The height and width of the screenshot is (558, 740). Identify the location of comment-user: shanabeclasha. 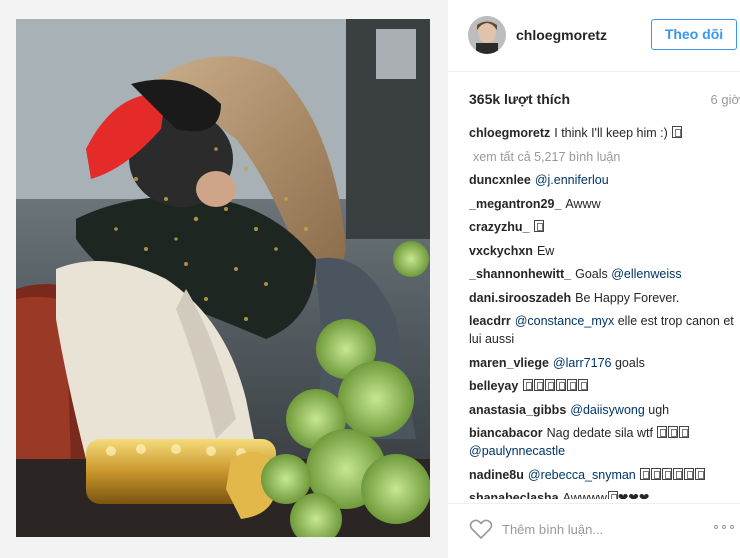
(514, 495).